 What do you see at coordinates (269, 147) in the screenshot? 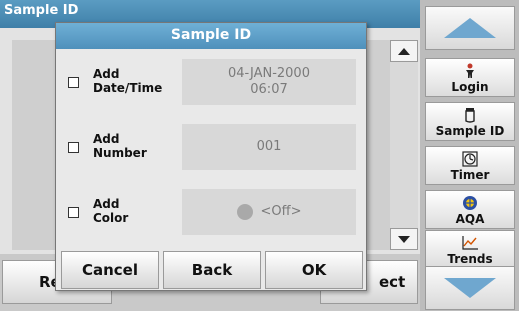
I see `number-value: 001` at bounding box center [269, 147].